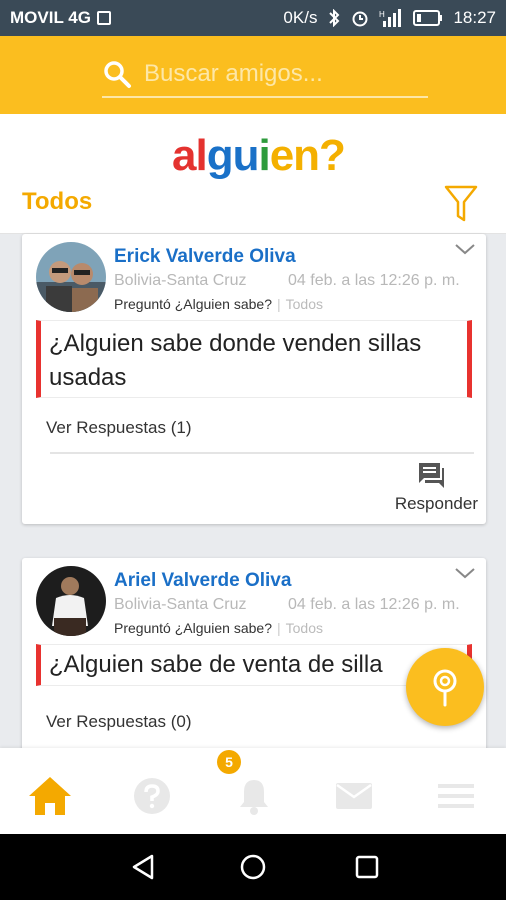 The height and width of the screenshot is (900, 506). I want to click on square-recents-icon, so click(367, 867).